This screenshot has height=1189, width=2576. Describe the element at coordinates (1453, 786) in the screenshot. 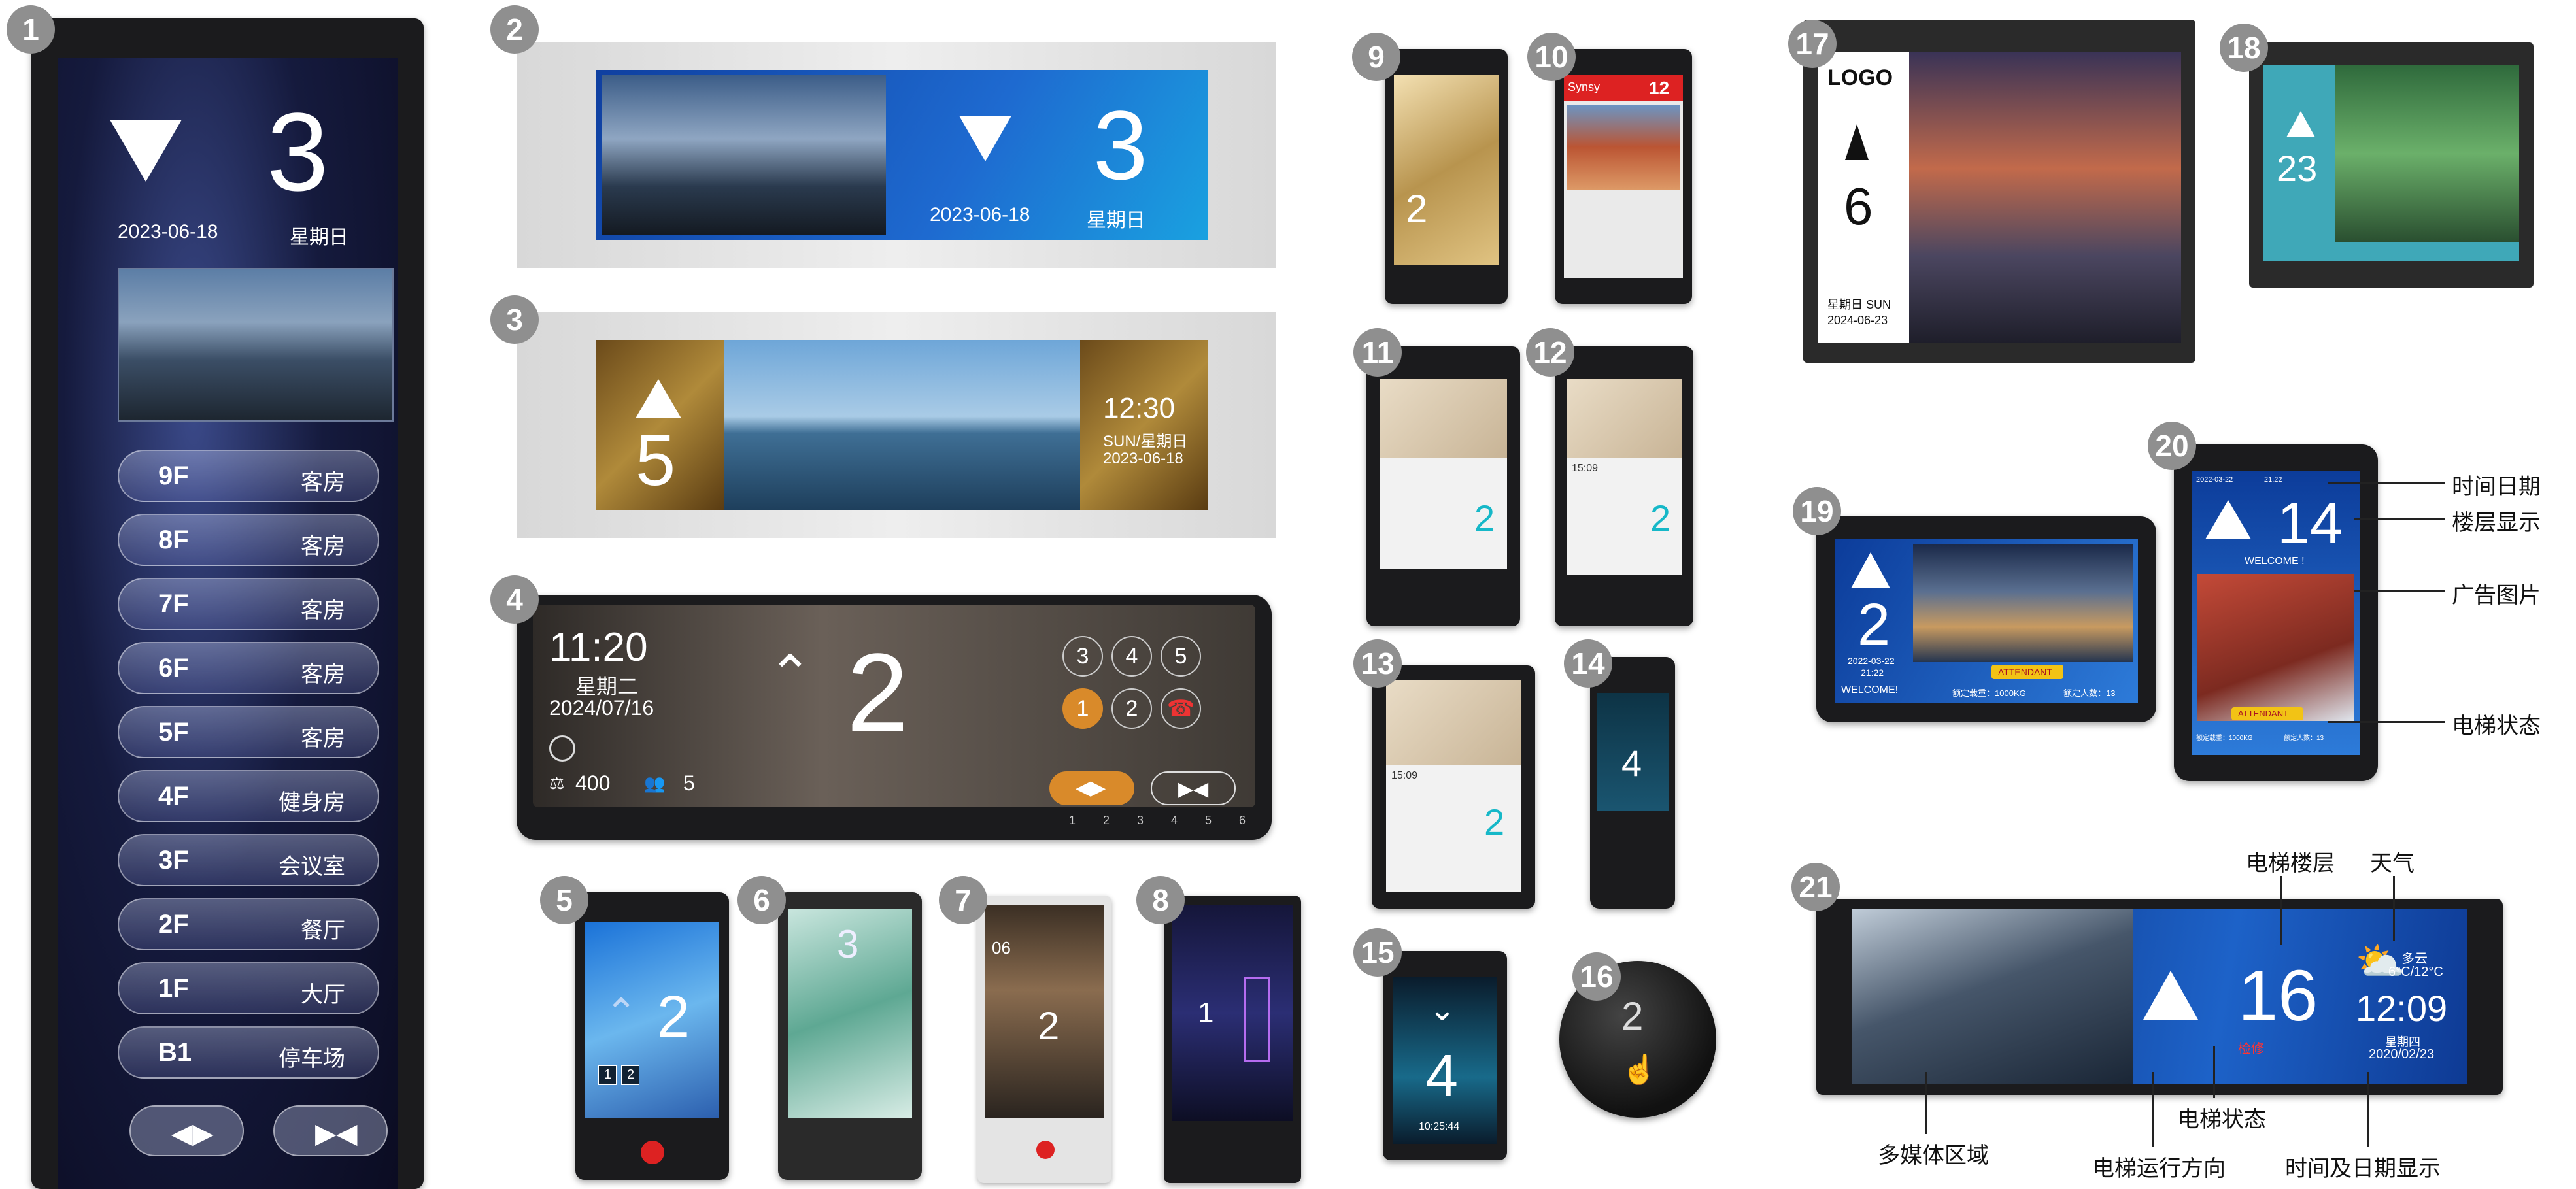

I see `device-13-screen: 15:09 2` at that location.